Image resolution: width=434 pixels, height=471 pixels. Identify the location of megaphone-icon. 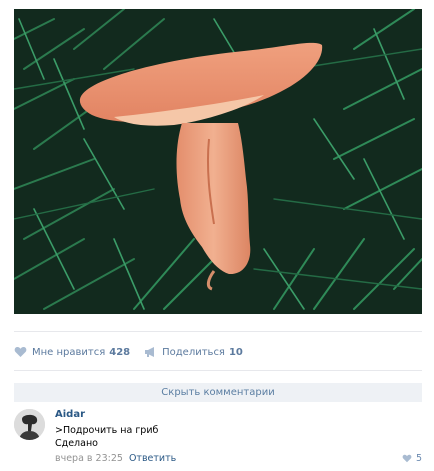
(150, 352).